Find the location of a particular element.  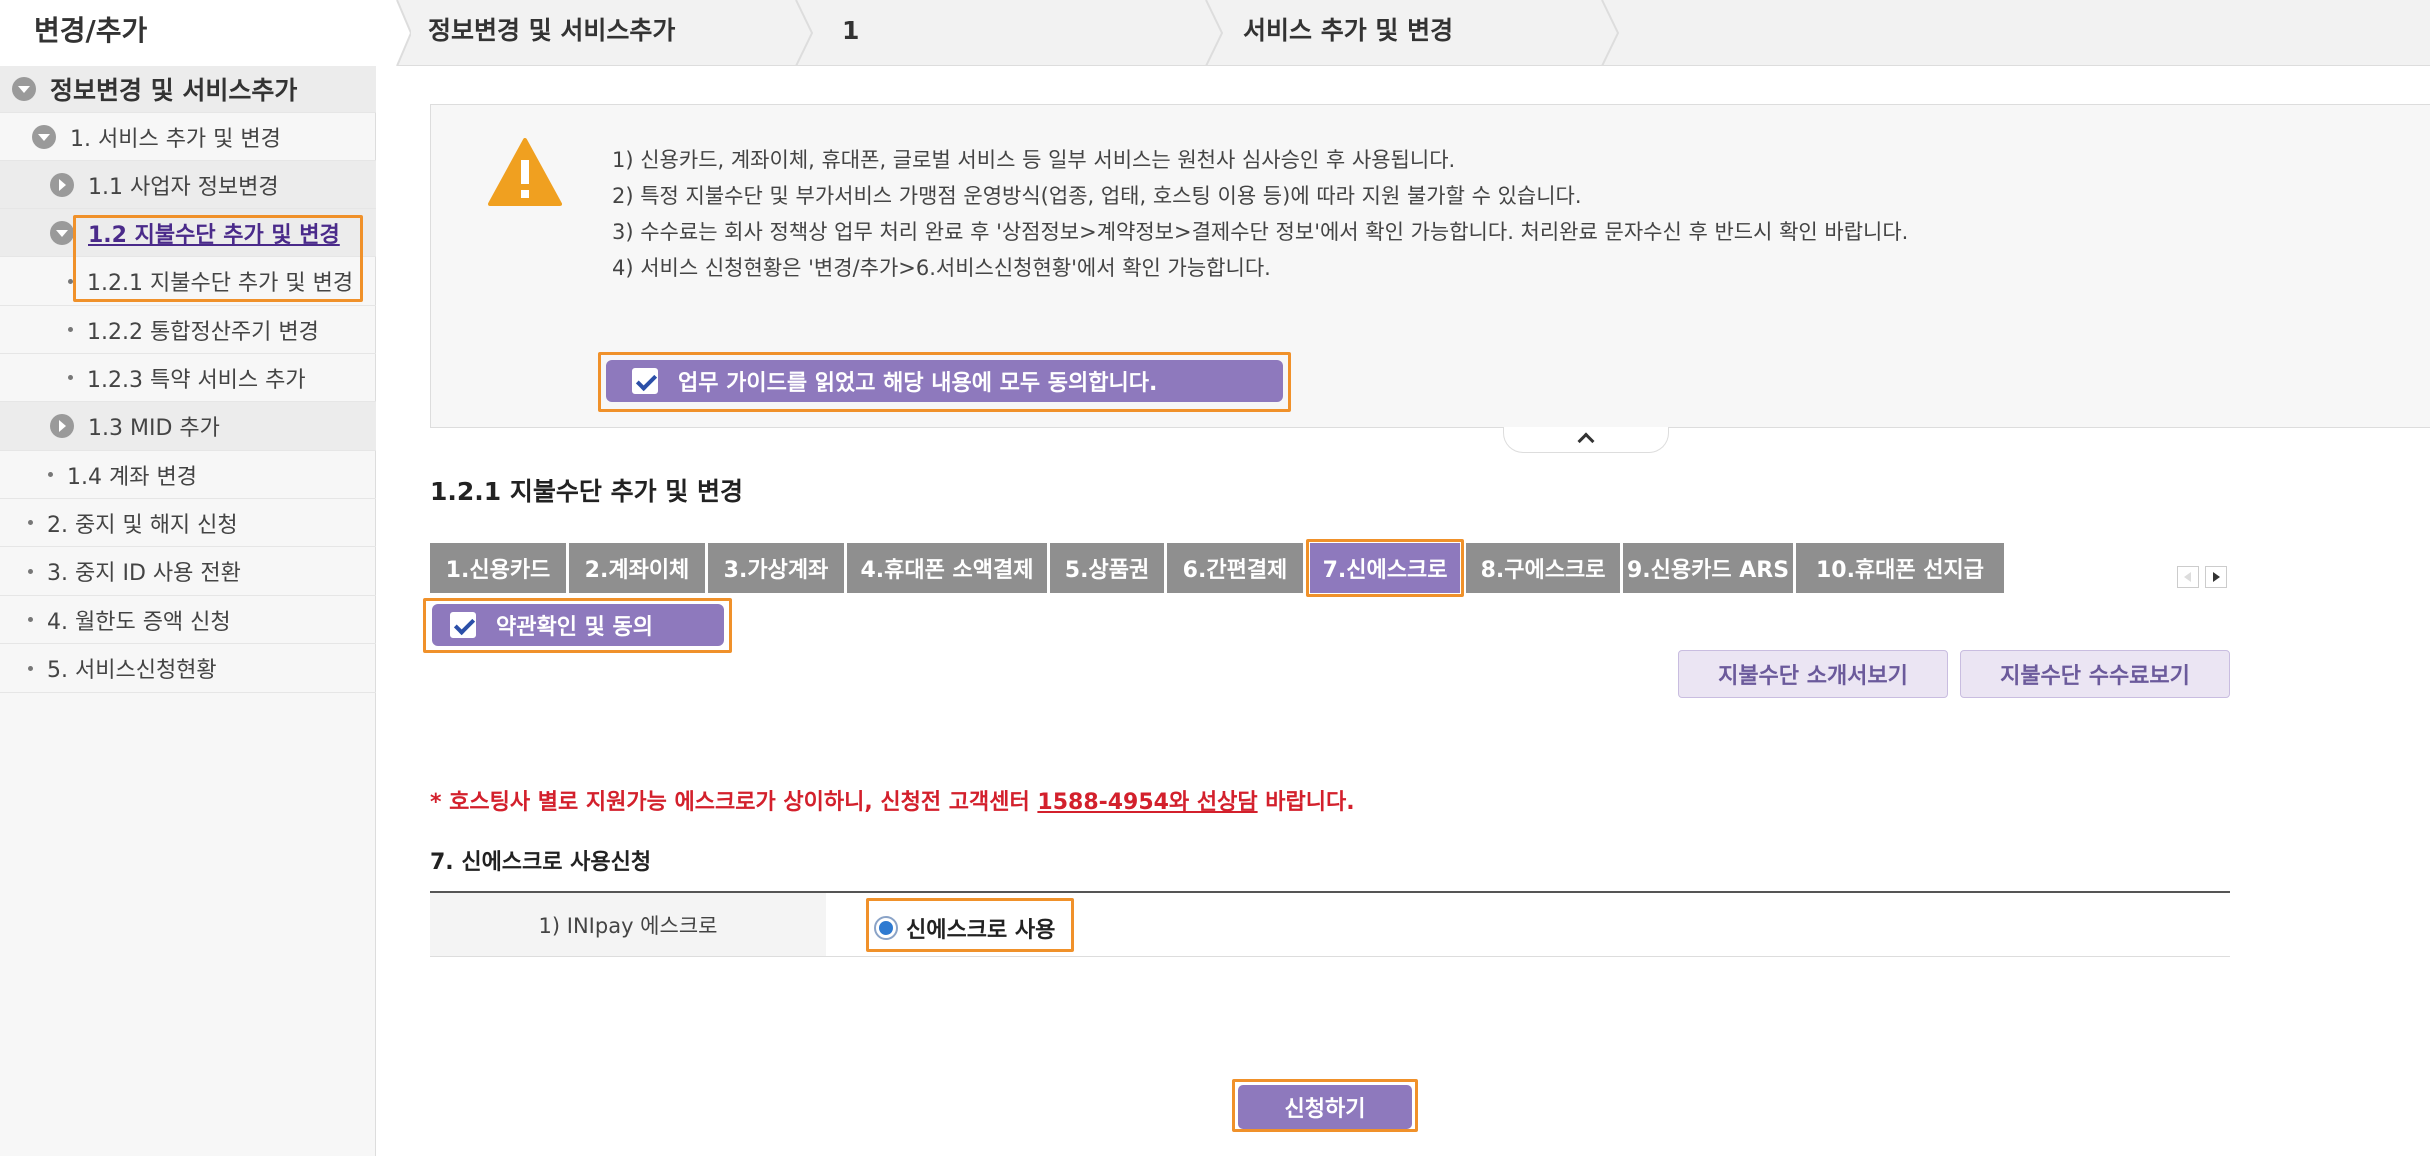

notice-text: * 호스팅사 별로 지원가능 에스크로가 상이하니, 신청전 고객센터 is located at coordinates (734, 802).